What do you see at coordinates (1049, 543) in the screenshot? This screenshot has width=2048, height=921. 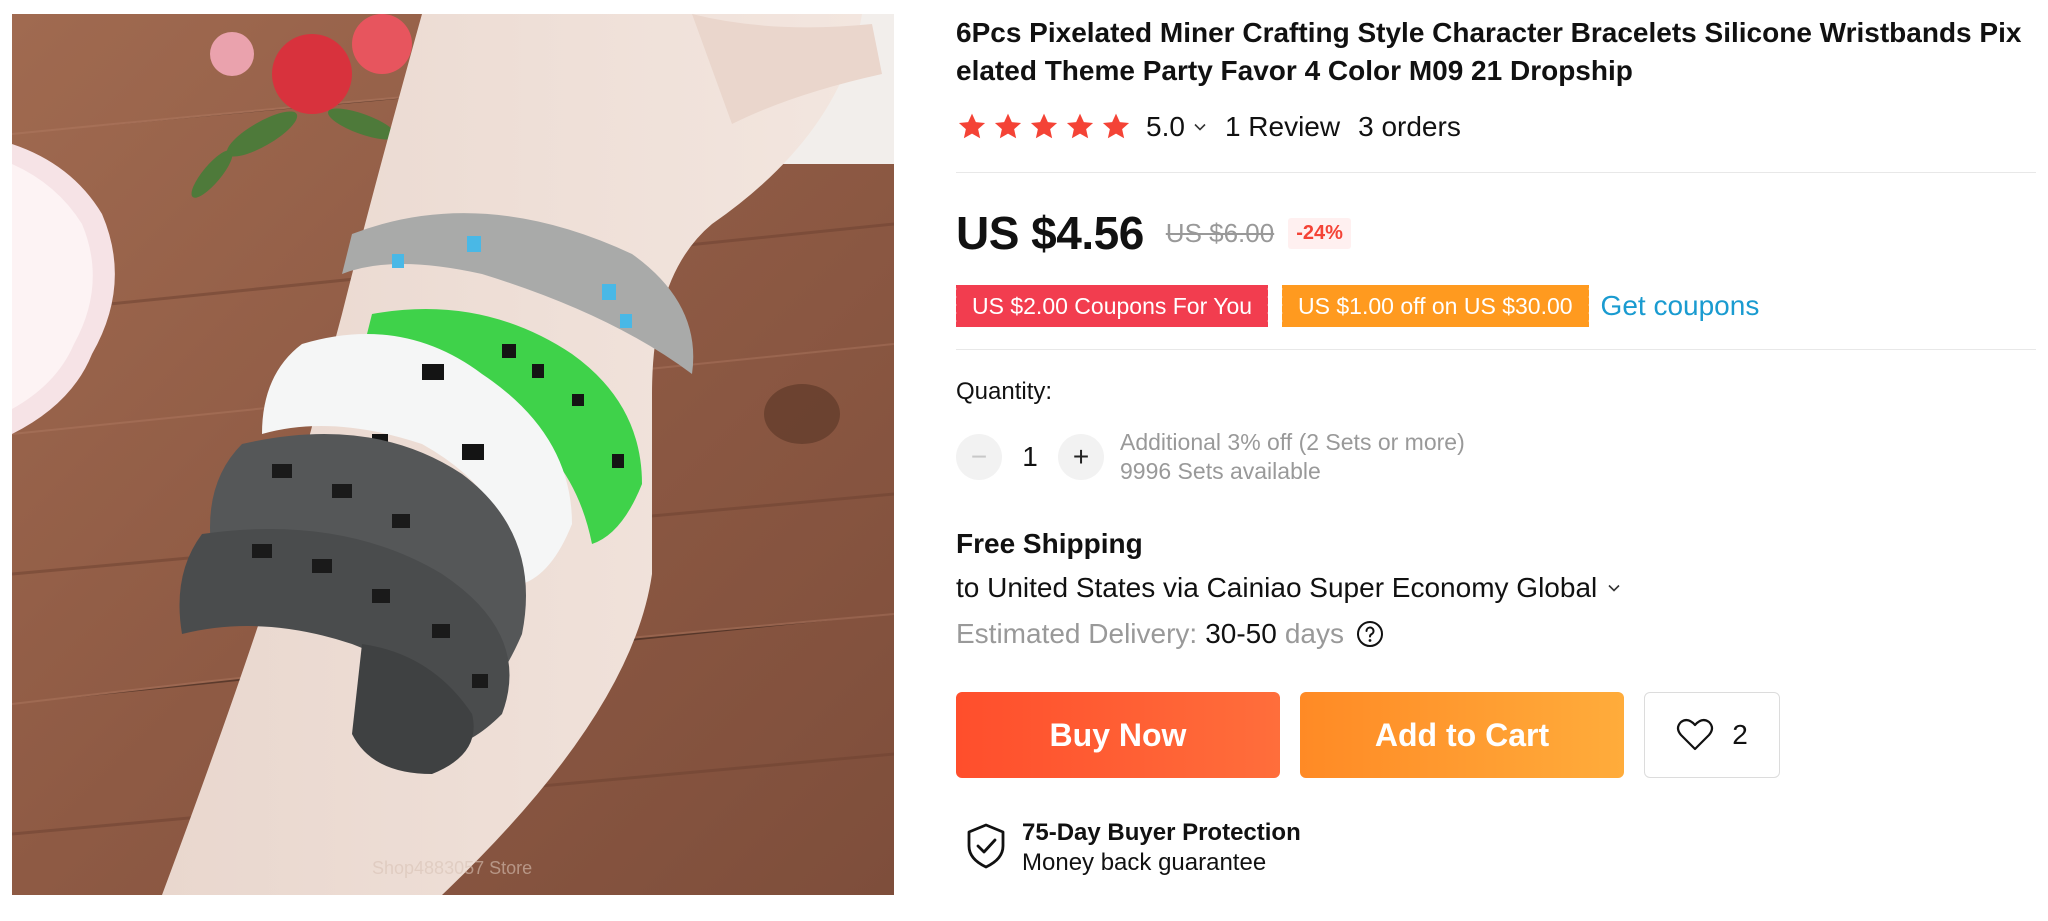 I see `shipping-title: Free Shipping` at bounding box center [1049, 543].